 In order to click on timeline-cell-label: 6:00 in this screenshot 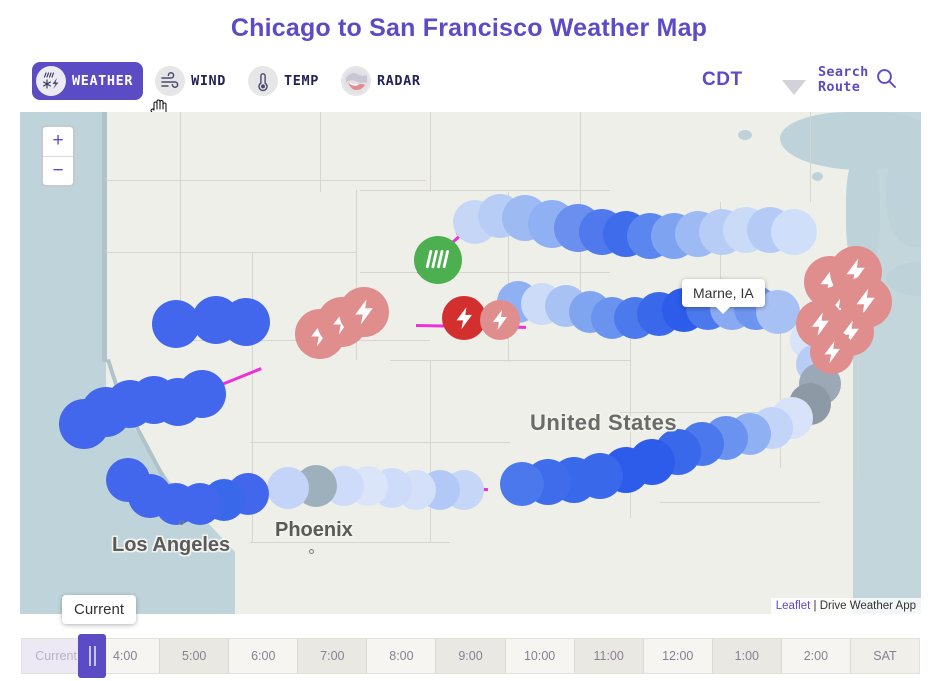, I will do `click(263, 656)`.